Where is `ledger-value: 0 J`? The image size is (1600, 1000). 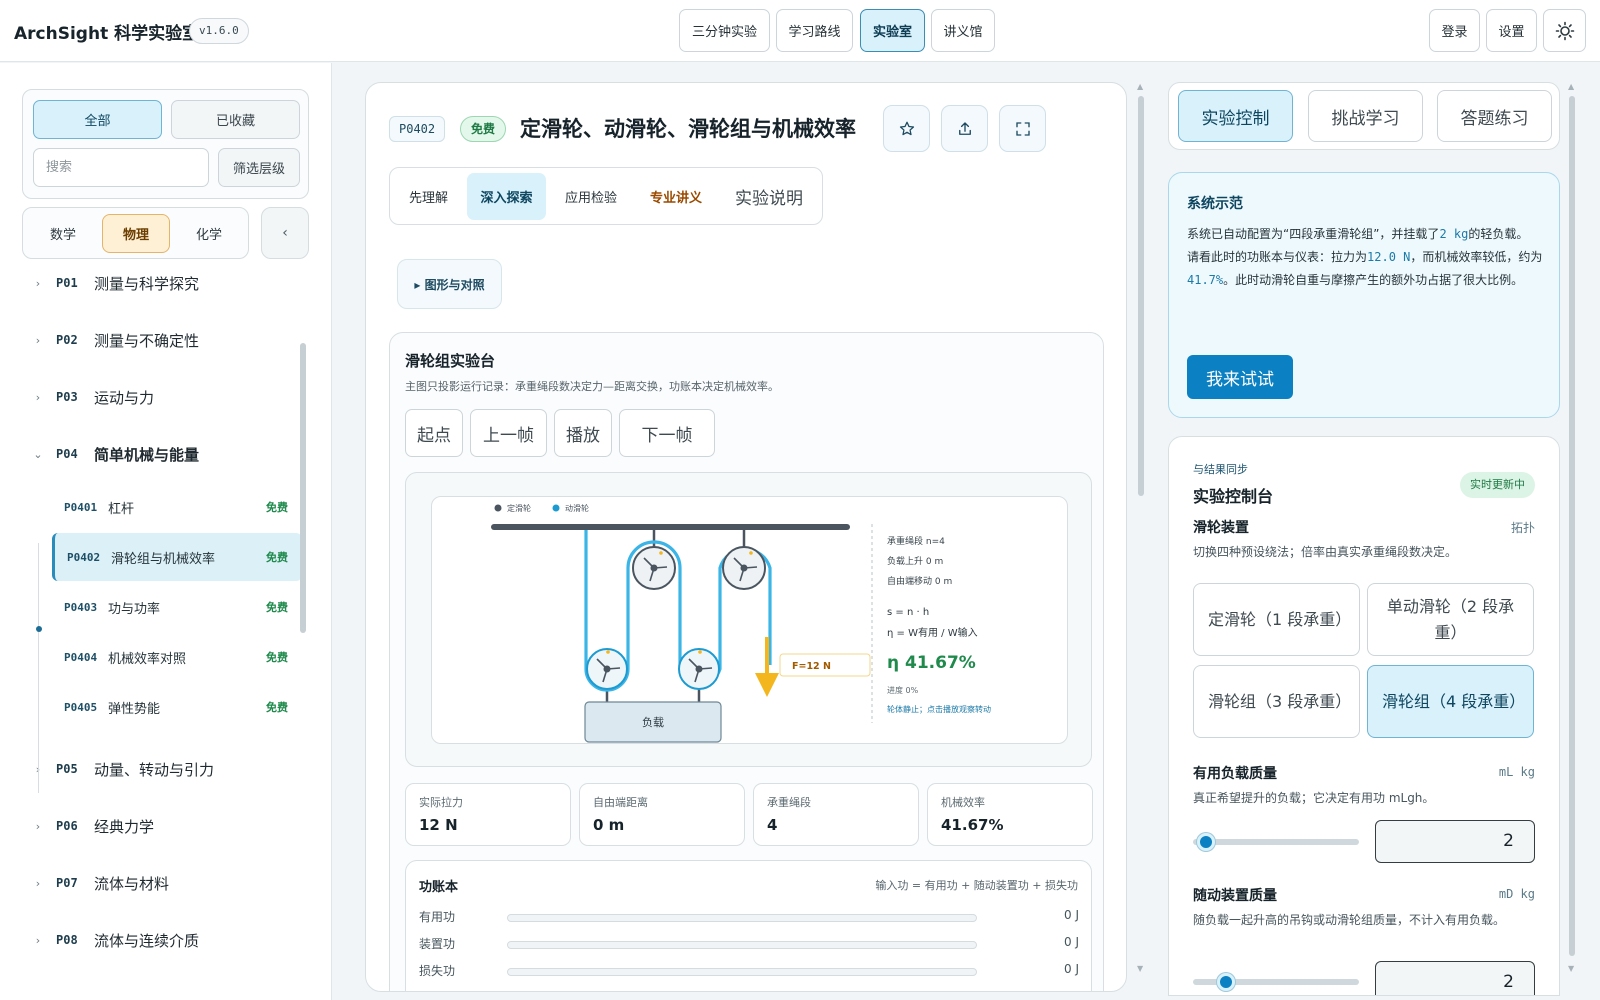
ledger-value: 0 J is located at coordinates (1071, 915).